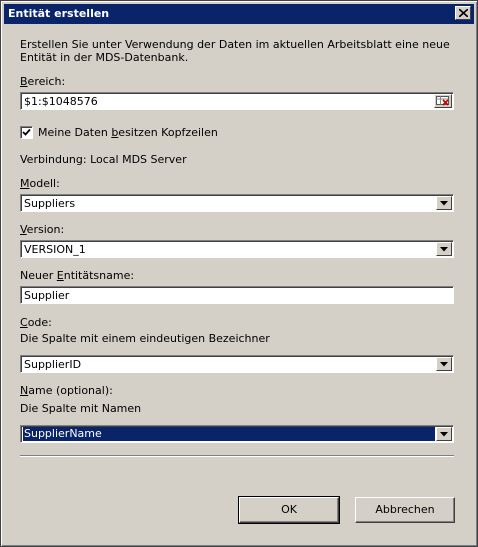 The image size is (478, 547). I want to click on close-icon, so click(463, 13).